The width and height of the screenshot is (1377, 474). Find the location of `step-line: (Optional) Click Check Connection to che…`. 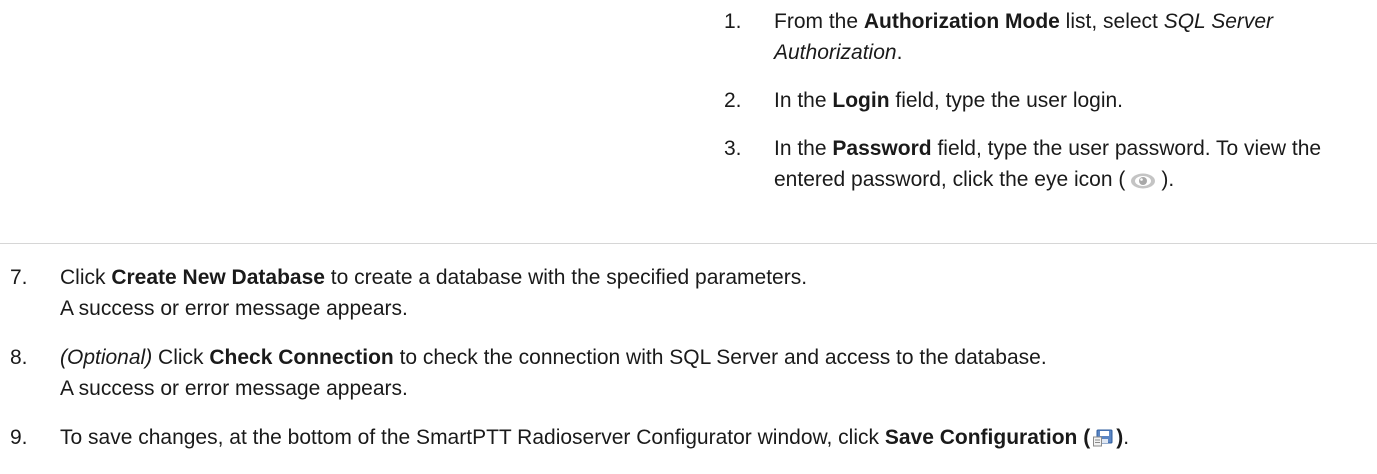

step-line: (Optional) Click Check Connection to che… is located at coordinates (715, 357).